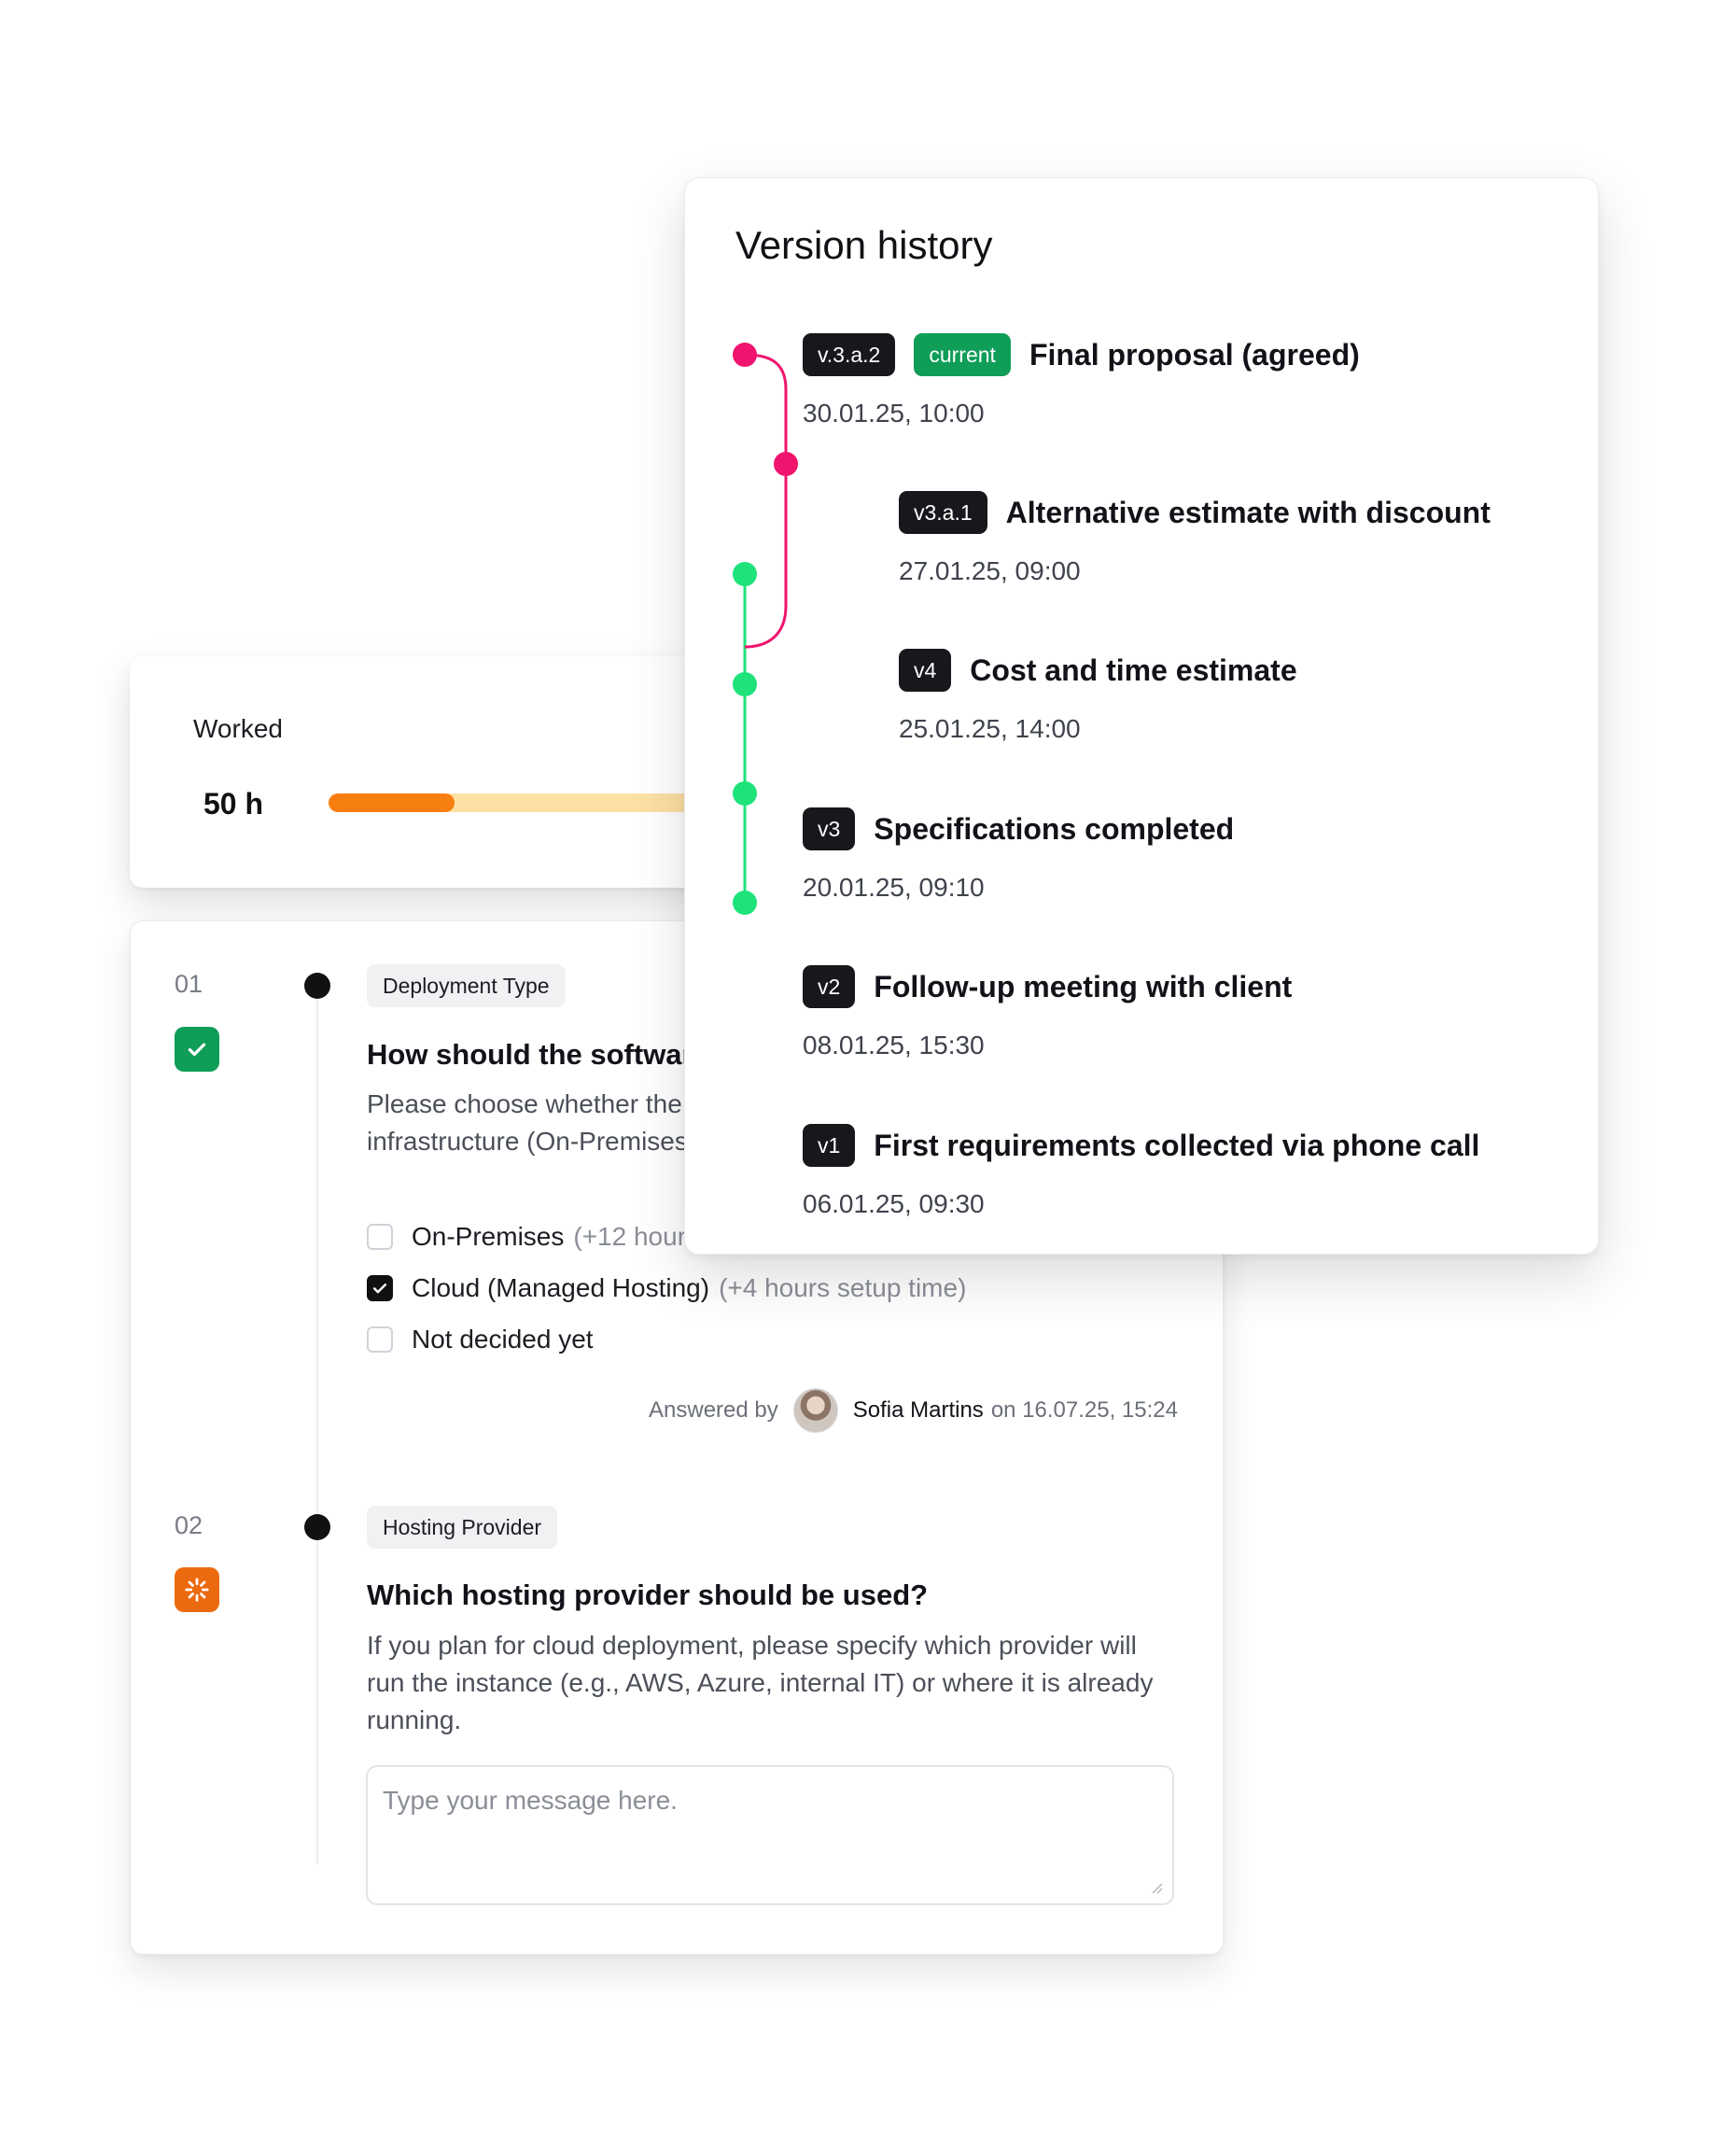  What do you see at coordinates (713, 1410) in the screenshot?
I see `answered-by-label: Answered by` at bounding box center [713, 1410].